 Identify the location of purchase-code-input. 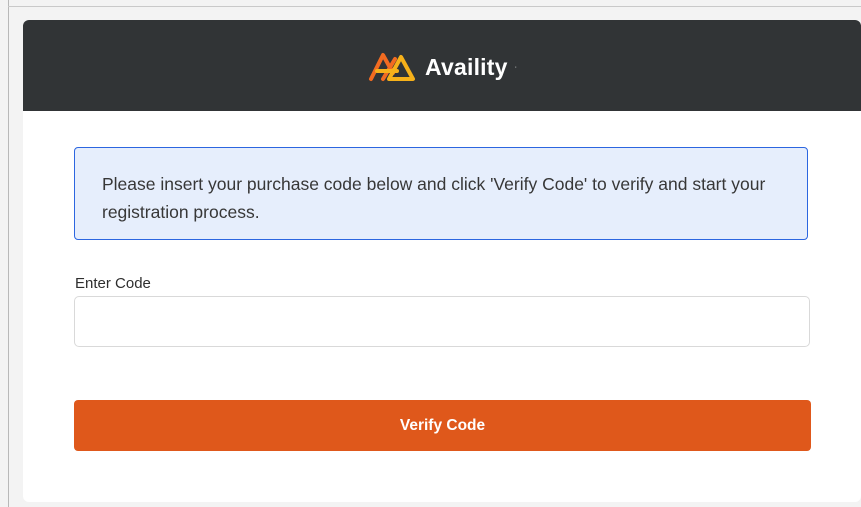
(442, 321).